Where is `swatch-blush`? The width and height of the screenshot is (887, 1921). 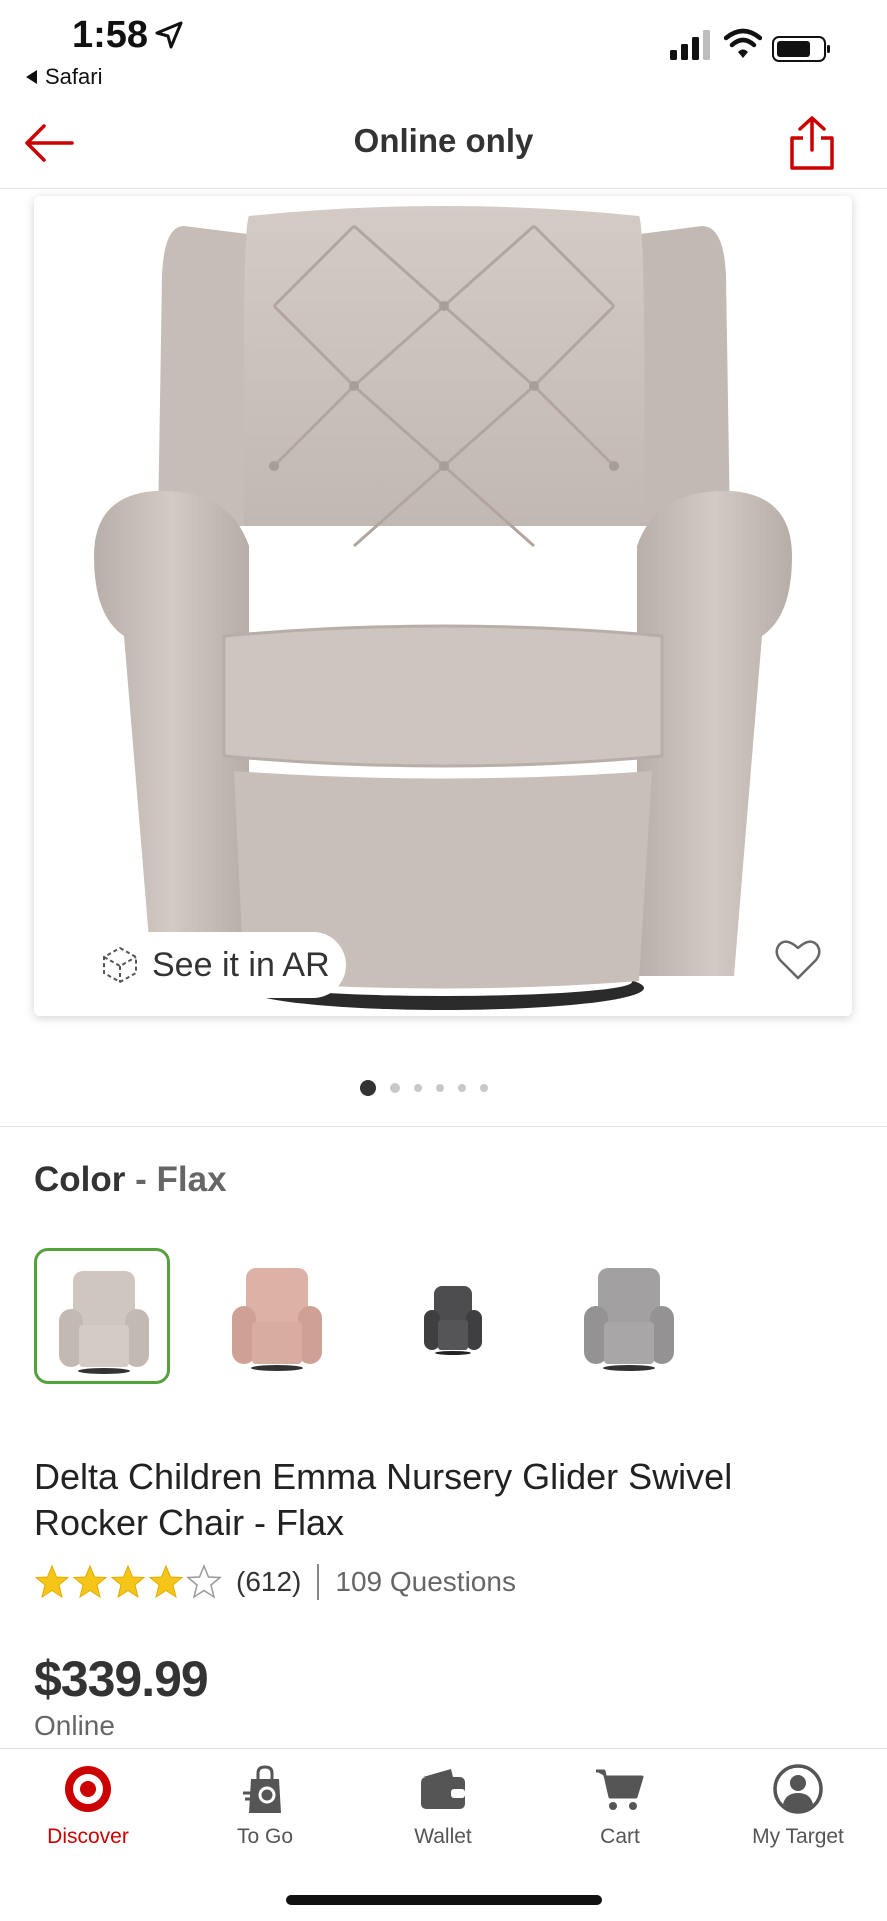 swatch-blush is located at coordinates (278, 1316).